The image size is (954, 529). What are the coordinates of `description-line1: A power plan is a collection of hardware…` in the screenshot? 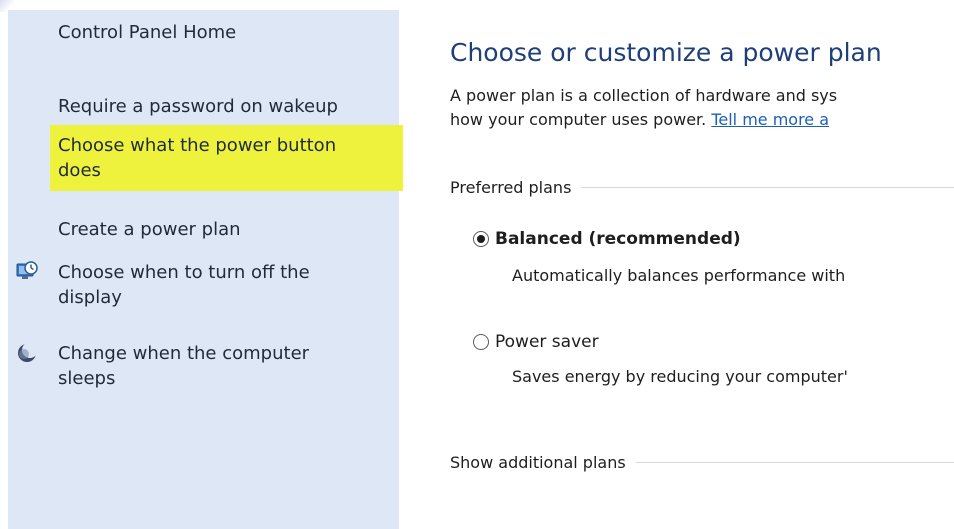 It's located at (644, 95).